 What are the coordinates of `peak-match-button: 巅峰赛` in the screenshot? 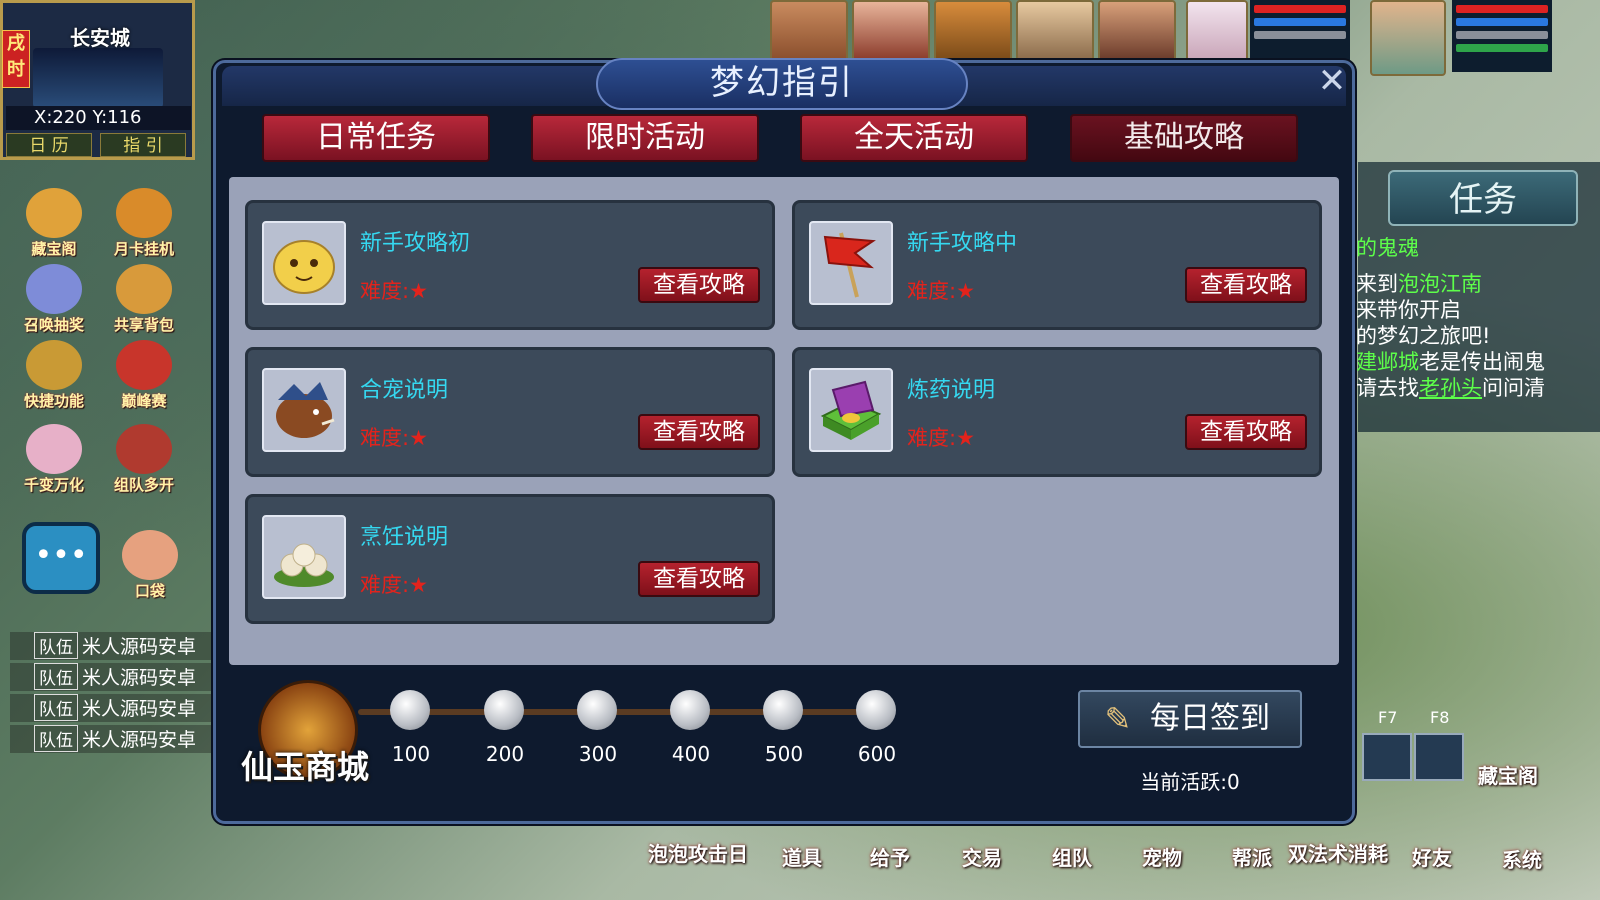 It's located at (144, 378).